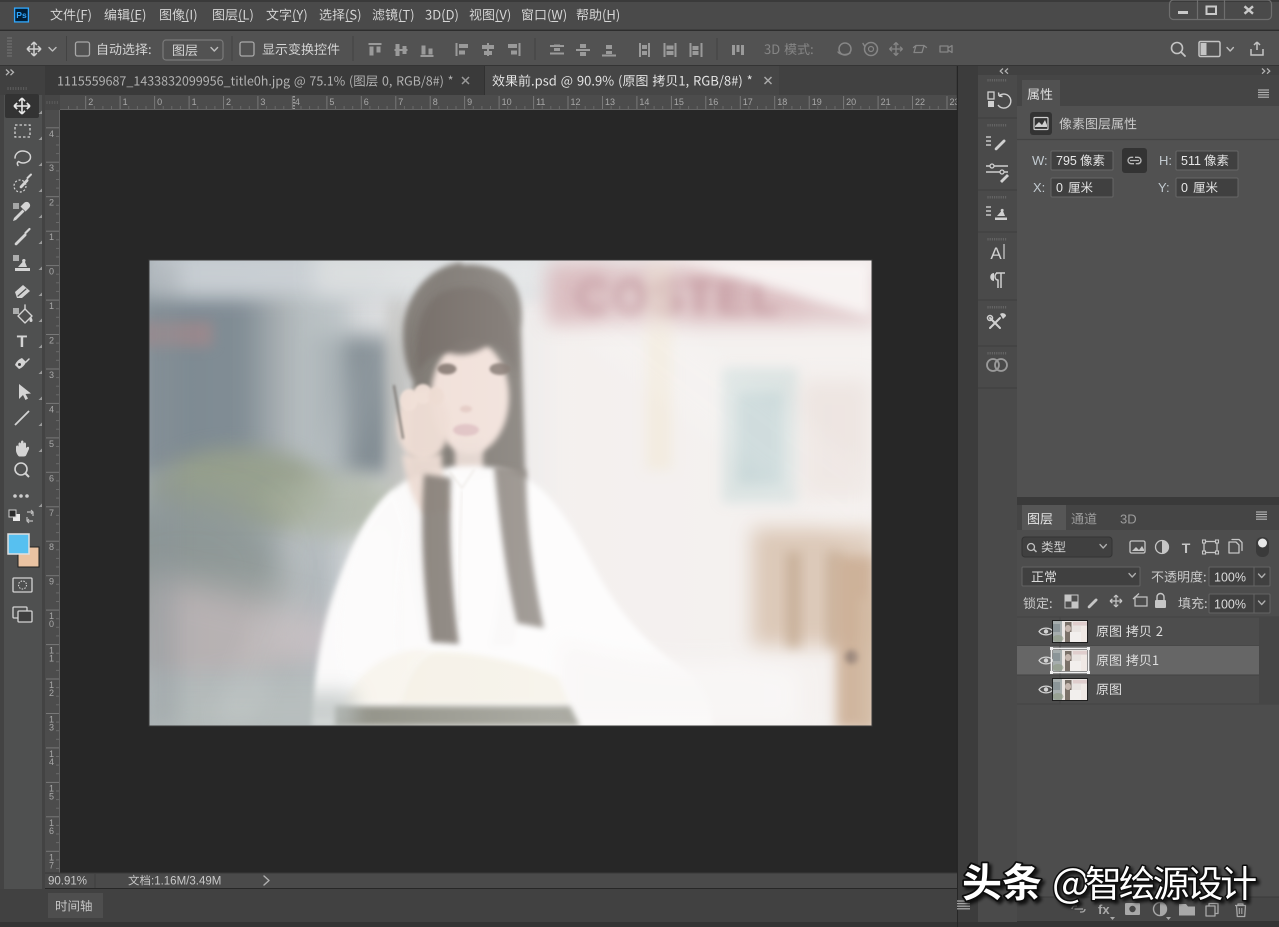 The width and height of the screenshot is (1279, 927). Describe the element at coordinates (1164, 187) in the screenshot. I see `svg-text: Y:` at that location.